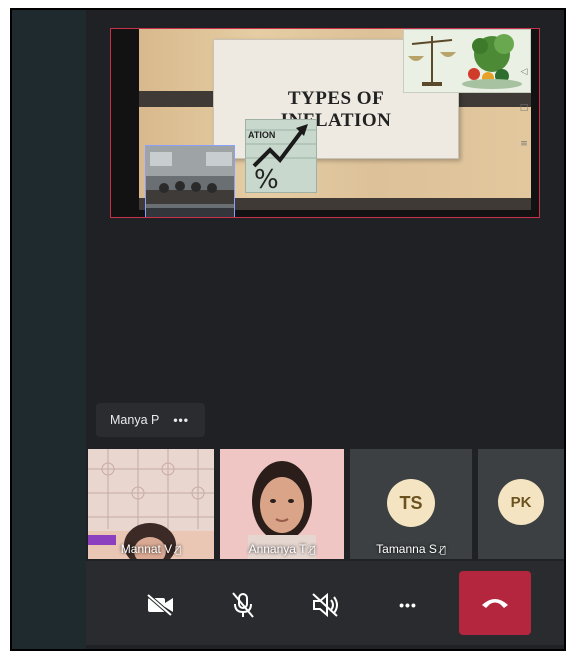 This screenshot has height=658, width=577. I want to click on participant-avatar: PK, so click(521, 502).